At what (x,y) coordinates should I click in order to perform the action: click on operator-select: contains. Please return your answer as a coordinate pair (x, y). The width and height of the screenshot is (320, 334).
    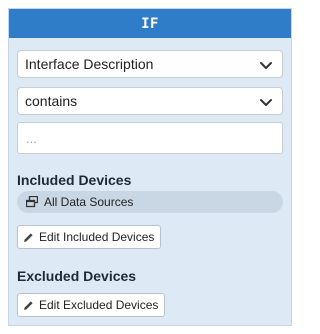
    Looking at the image, I should click on (150, 101).